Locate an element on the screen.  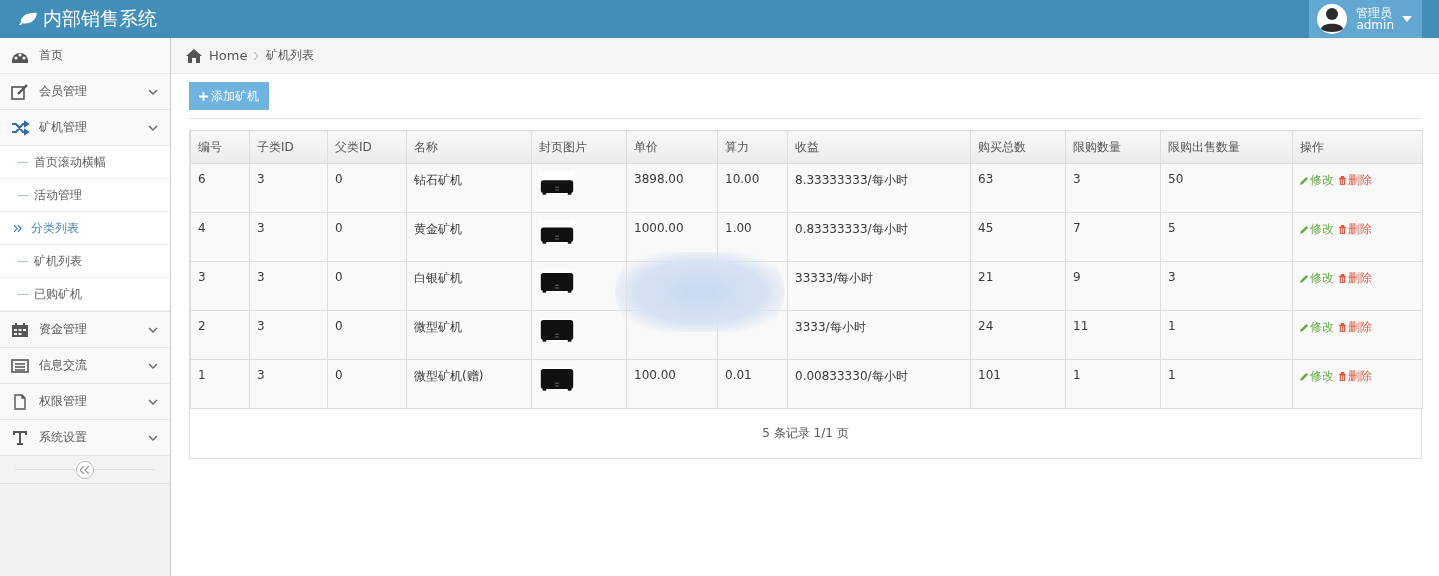
table-cell: 9 is located at coordinates (1077, 277).